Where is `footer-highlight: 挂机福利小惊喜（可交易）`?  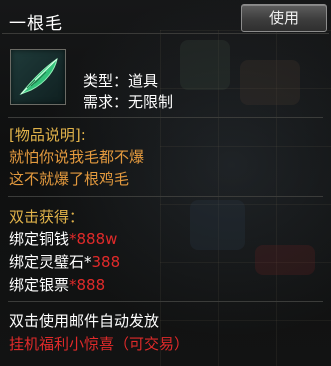 footer-highlight: 挂机福利小惊喜（可交易） is located at coordinates (99, 344).